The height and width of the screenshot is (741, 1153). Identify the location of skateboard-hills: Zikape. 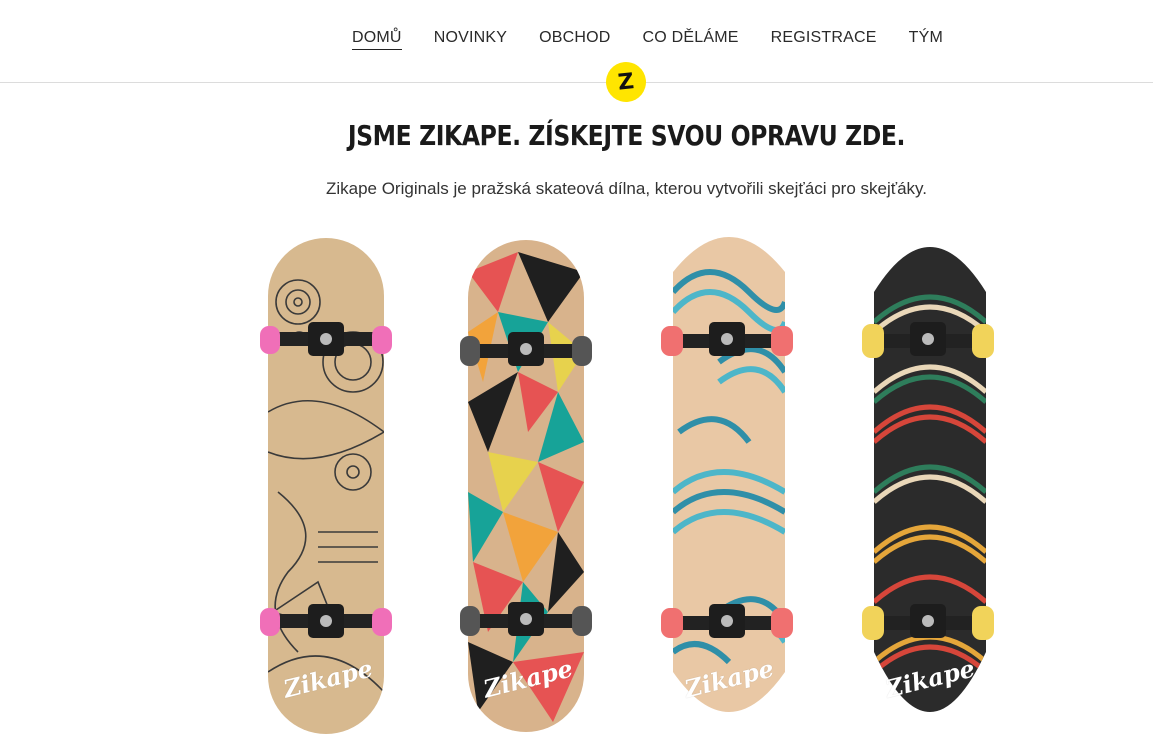
(930, 485).